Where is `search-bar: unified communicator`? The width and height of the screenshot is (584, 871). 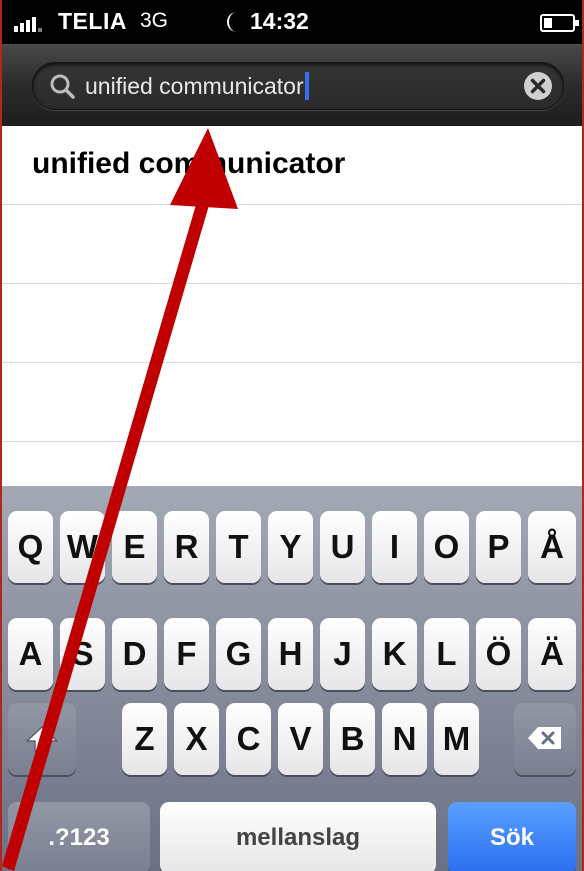 search-bar: unified communicator is located at coordinates (292, 85).